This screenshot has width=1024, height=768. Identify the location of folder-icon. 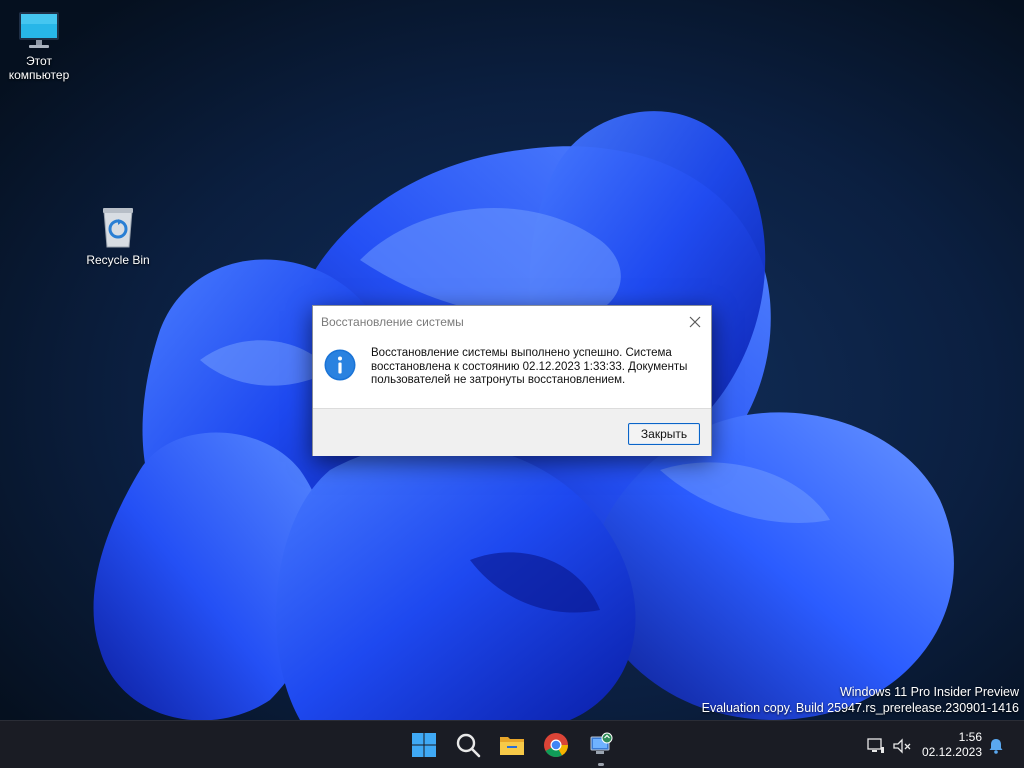
(512, 745).